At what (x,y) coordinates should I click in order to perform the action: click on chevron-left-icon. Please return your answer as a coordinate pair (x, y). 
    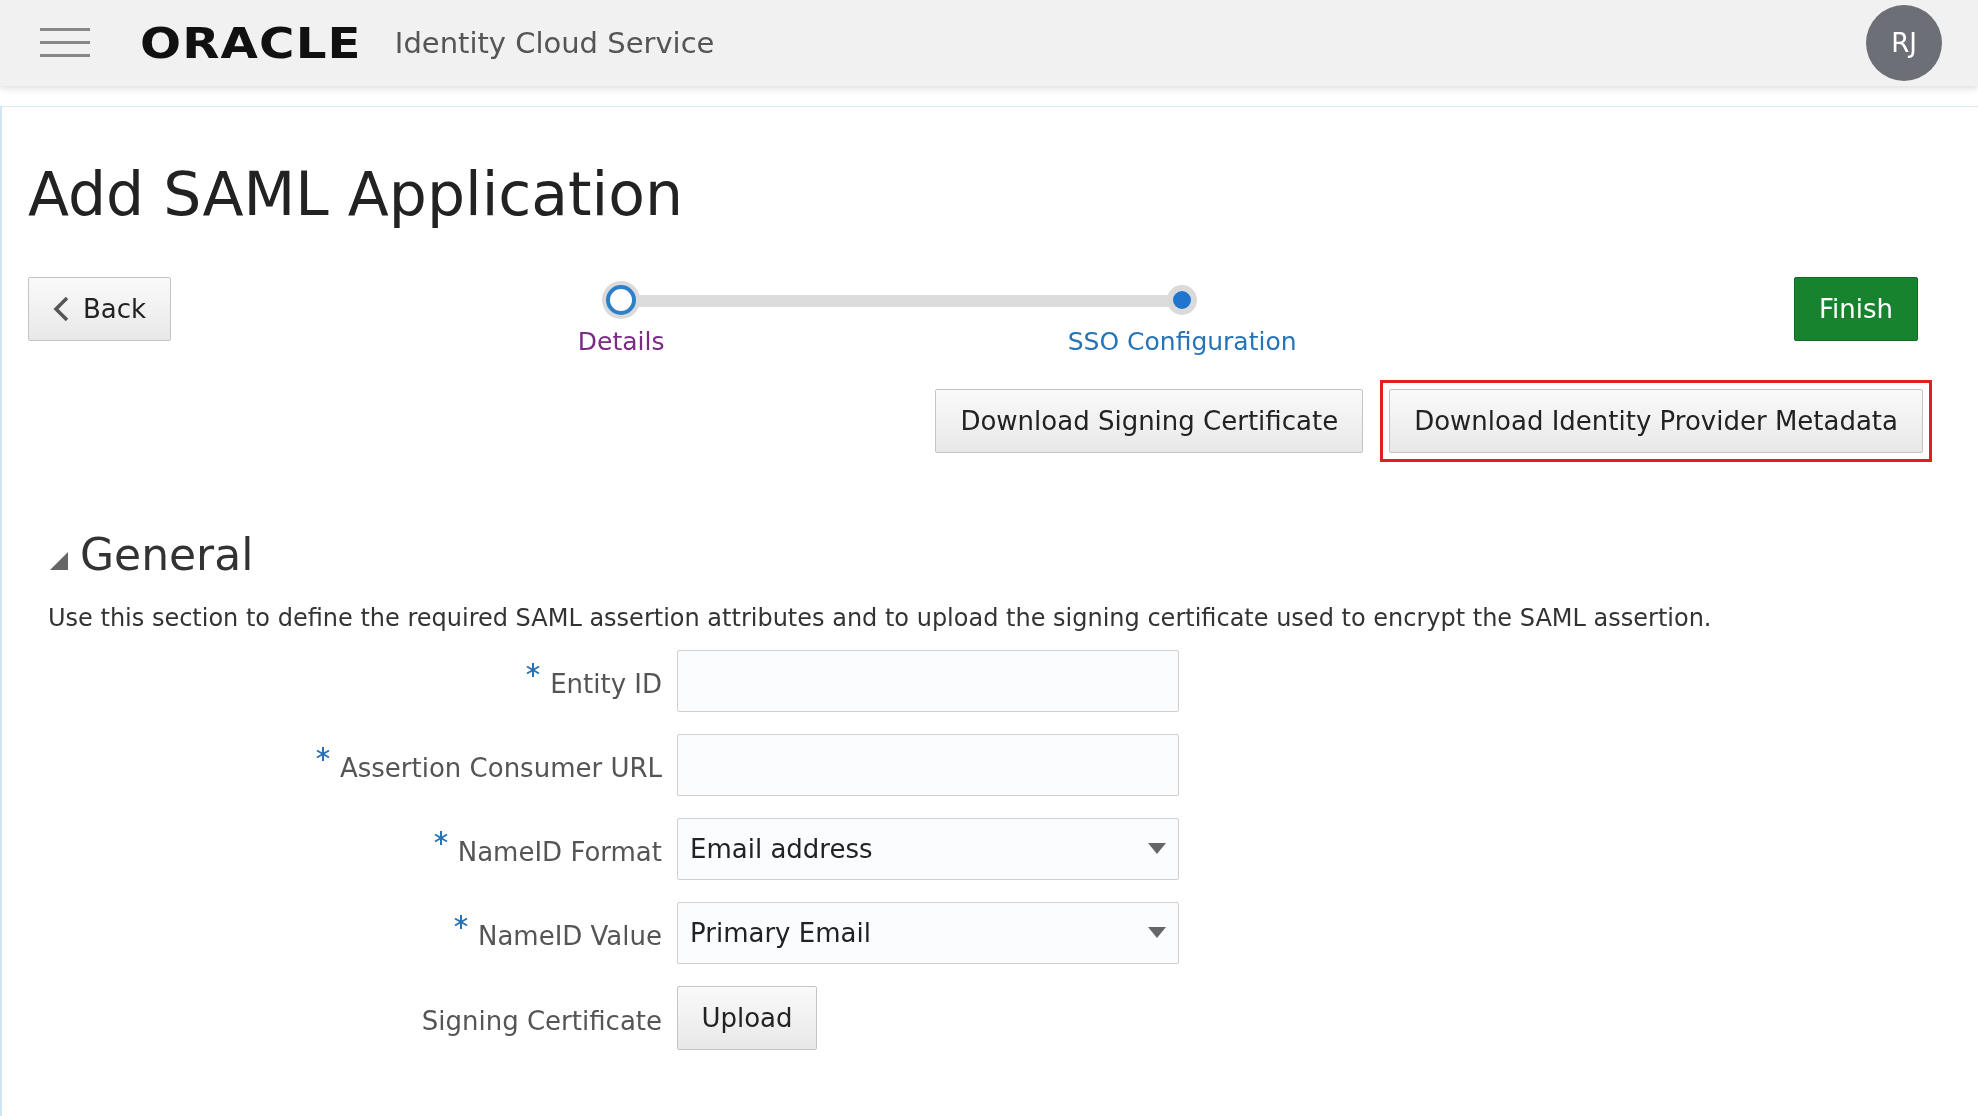
    Looking at the image, I should click on (61, 309).